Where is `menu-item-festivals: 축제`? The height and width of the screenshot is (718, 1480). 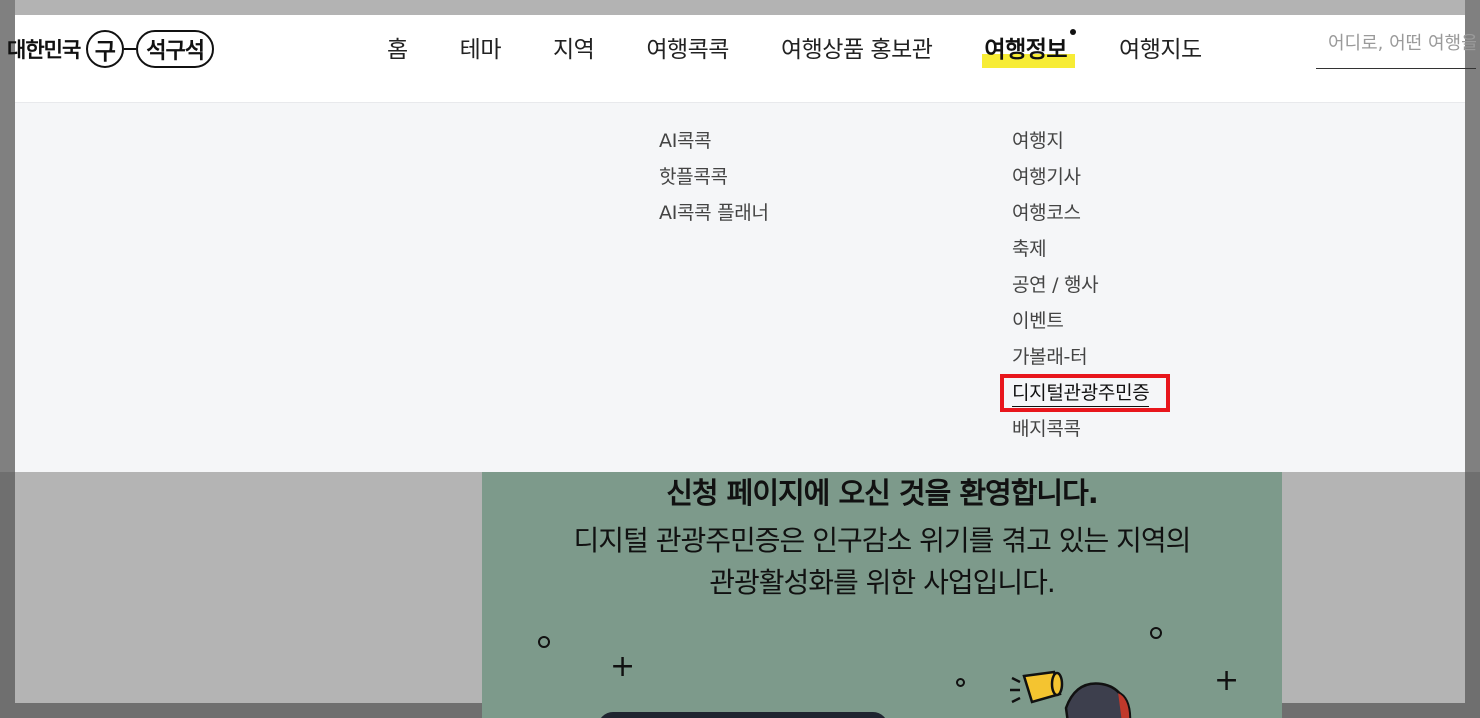 menu-item-festivals: 축제 is located at coordinates (1080, 249).